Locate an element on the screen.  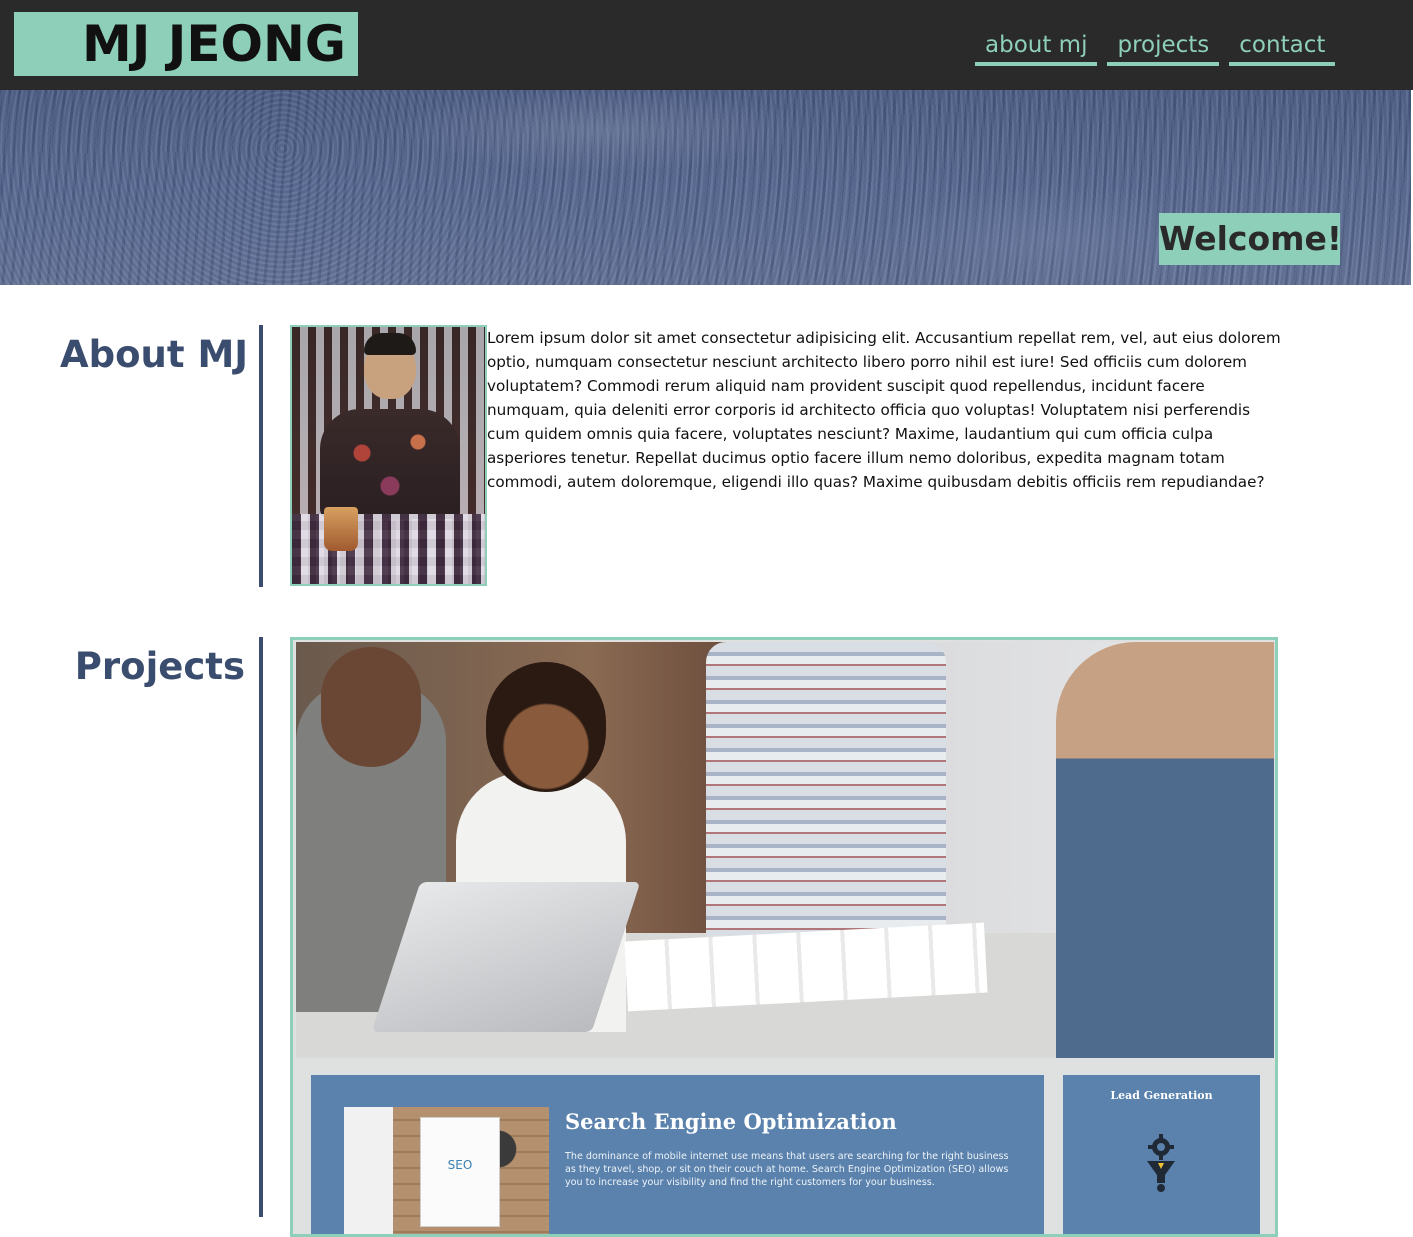
site-header: MJ JEONG about mj projects contact is located at coordinates (706, 45).